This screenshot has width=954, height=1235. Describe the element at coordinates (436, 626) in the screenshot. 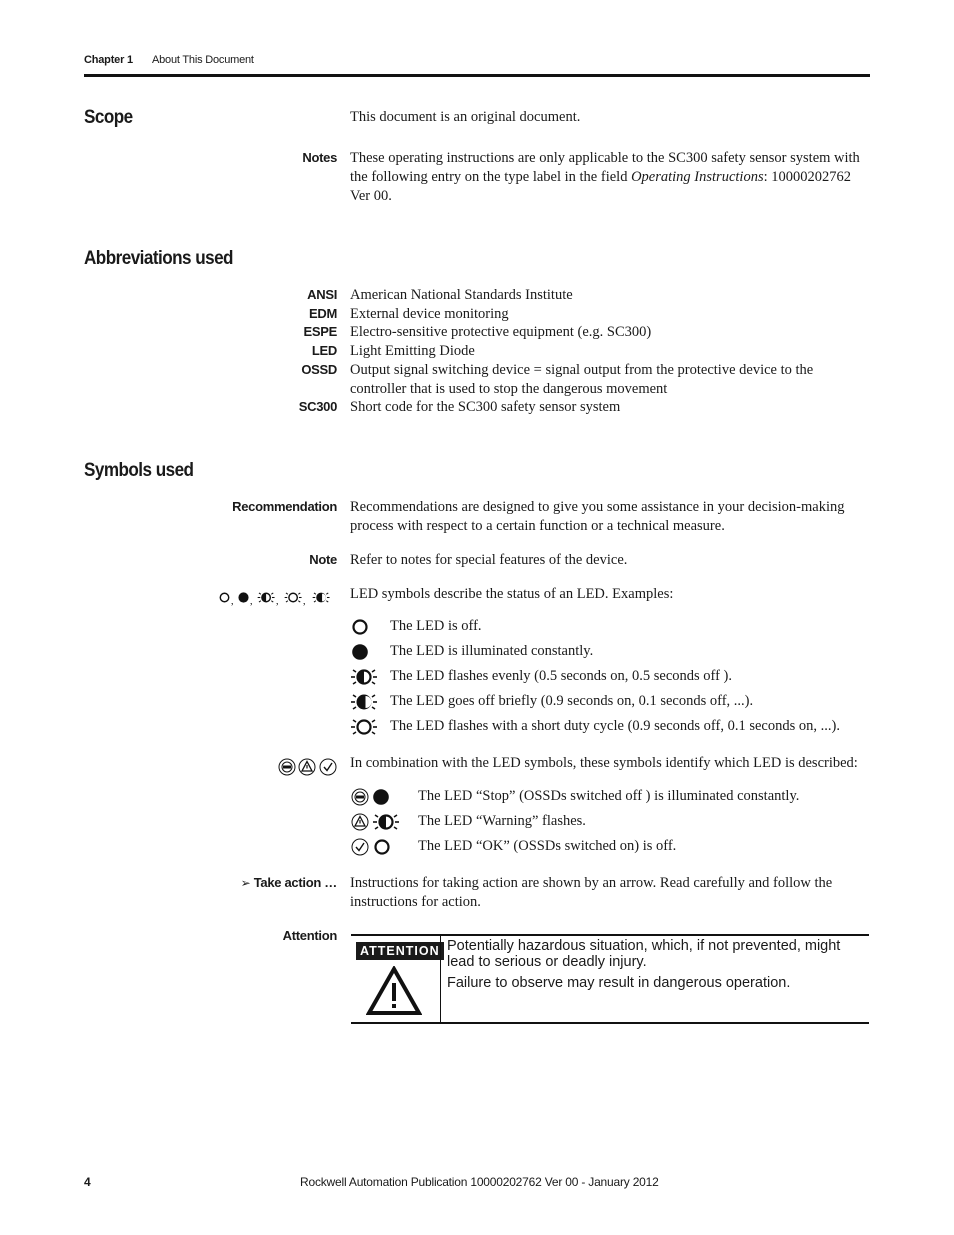

I see `led-example-text: The LED is off.` at that location.